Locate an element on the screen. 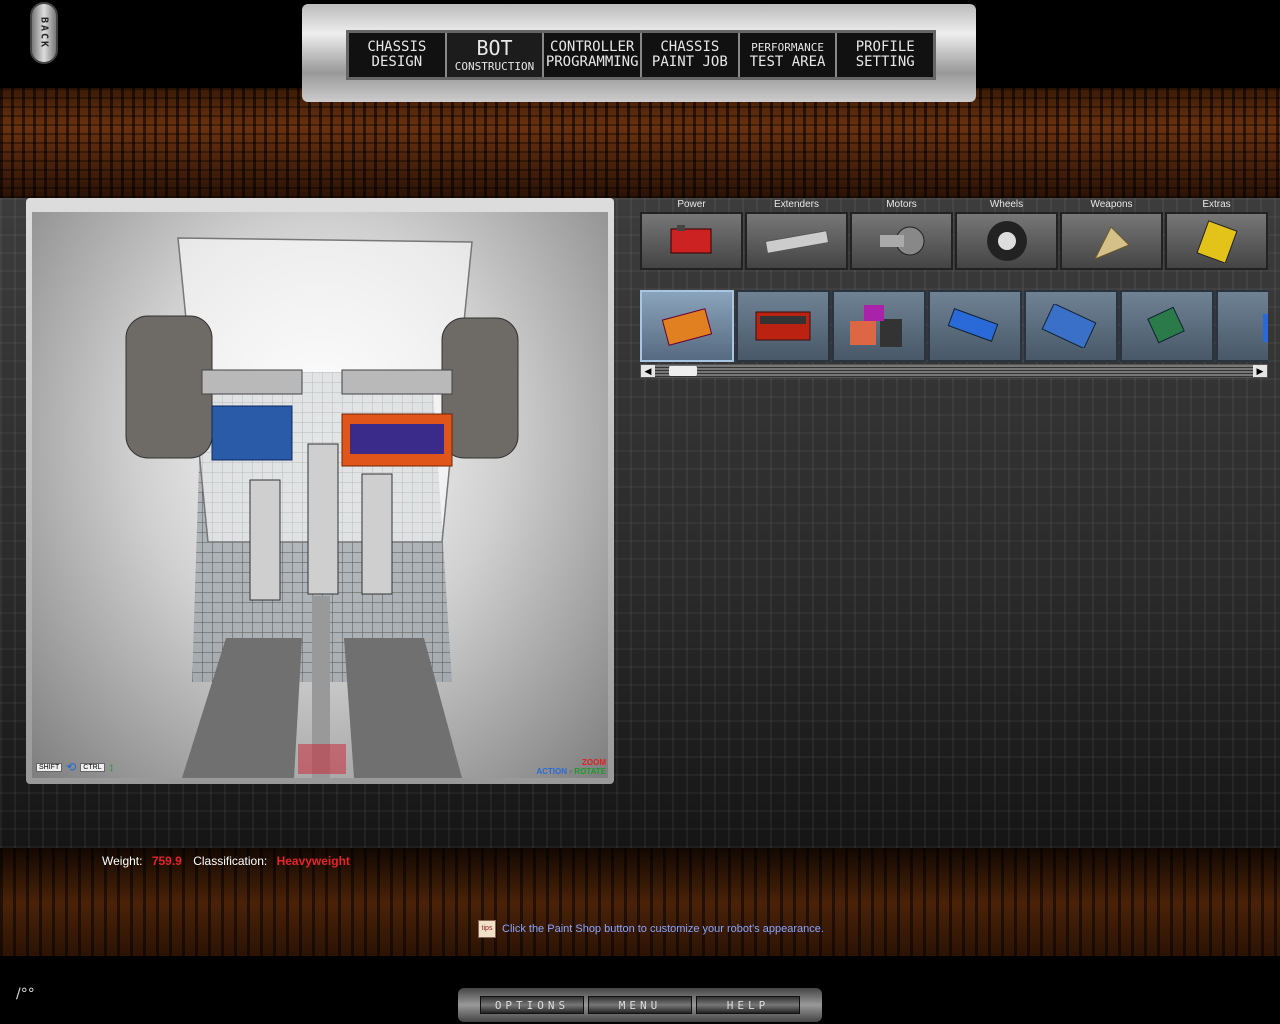 This screenshot has height=1024, width=1280. category-label: Motors is located at coordinates (901, 204).